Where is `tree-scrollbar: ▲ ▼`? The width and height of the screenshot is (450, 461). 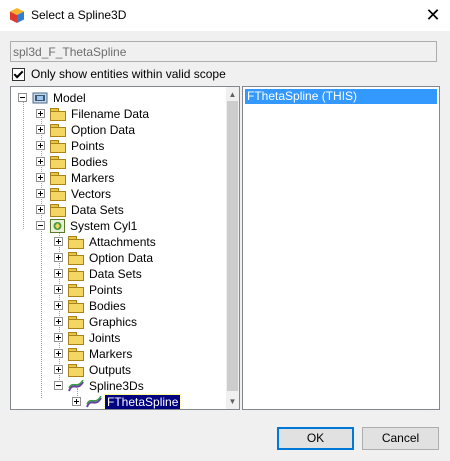
tree-scrollbar: ▲ ▼ is located at coordinates (232, 248).